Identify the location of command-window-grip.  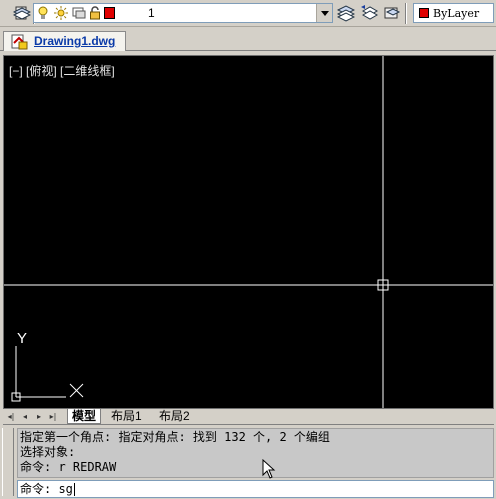
(8, 462).